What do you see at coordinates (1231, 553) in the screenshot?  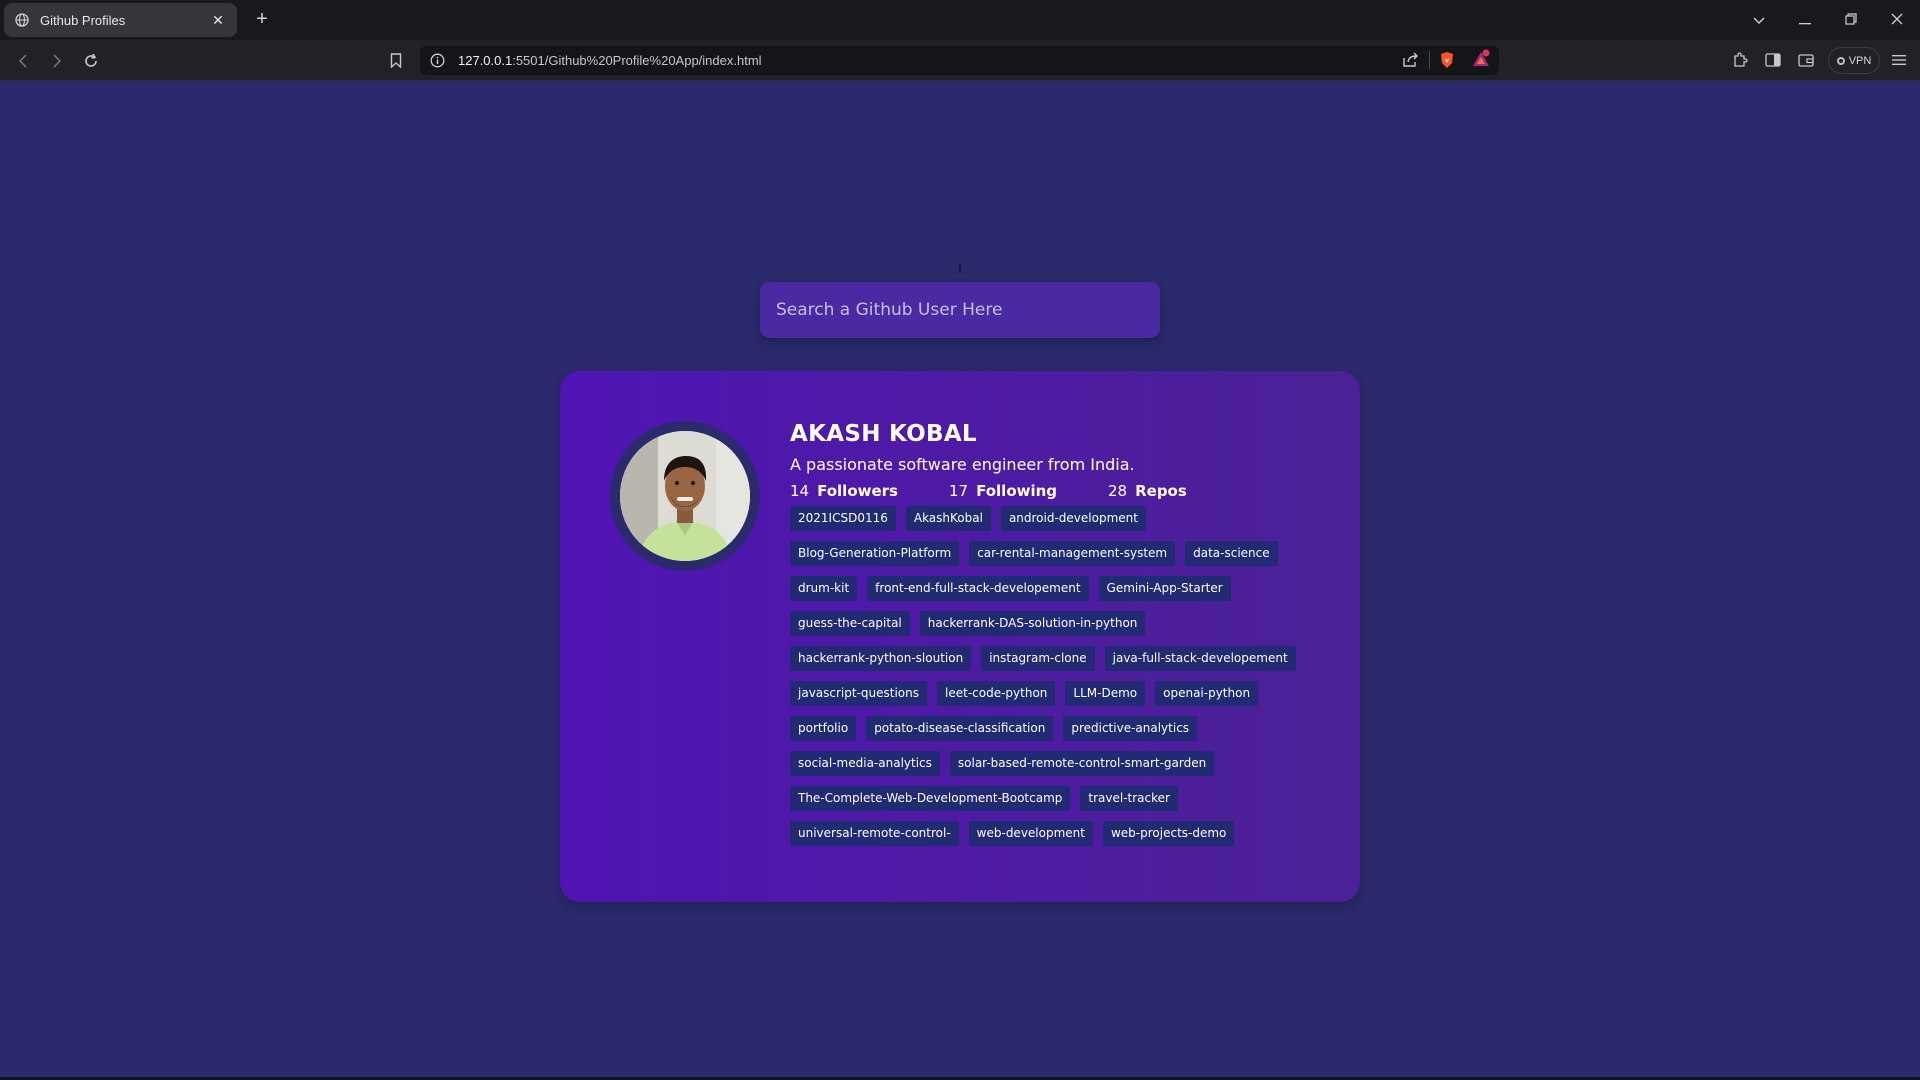 I see `repo-link: data-science` at bounding box center [1231, 553].